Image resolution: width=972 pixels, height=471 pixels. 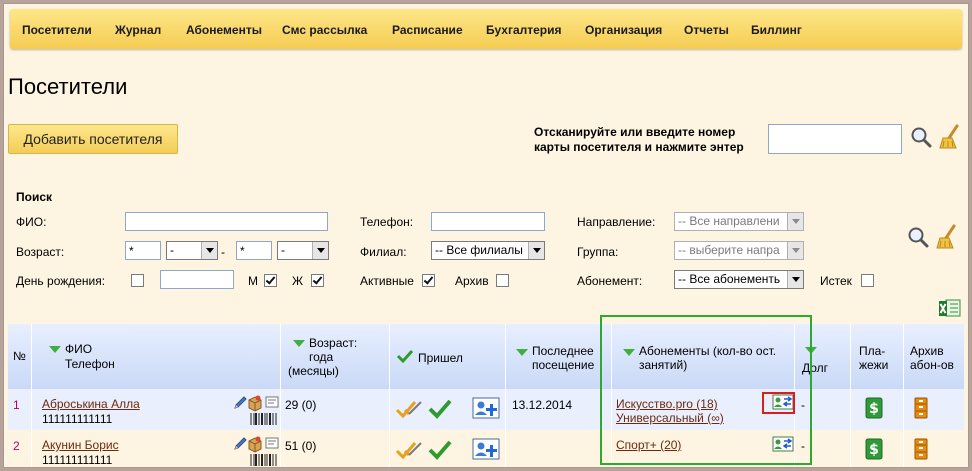 I want to click on group-select: -- выберите напра, so click(x=739, y=250).